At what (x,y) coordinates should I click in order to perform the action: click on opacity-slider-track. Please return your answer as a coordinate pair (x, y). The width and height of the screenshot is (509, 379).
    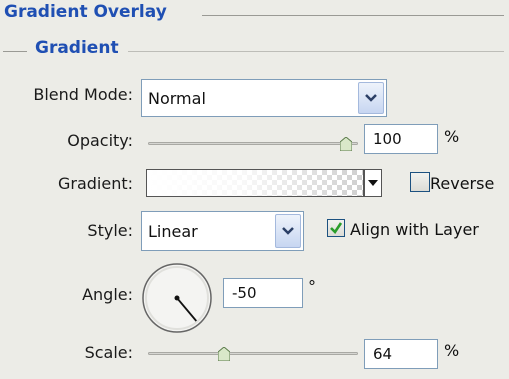
    Looking at the image, I should click on (253, 143).